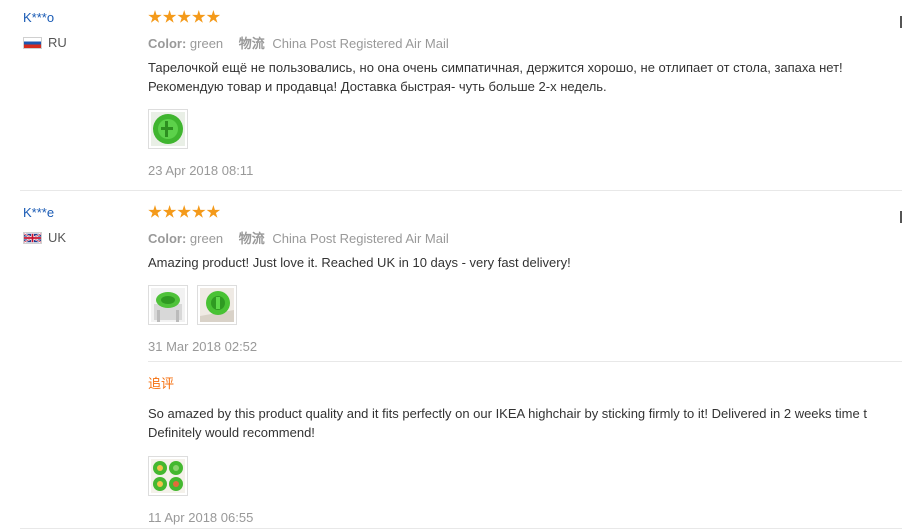 This screenshot has width=902, height=530. Describe the element at coordinates (57, 237) in the screenshot. I see `country-code: UK` at that location.